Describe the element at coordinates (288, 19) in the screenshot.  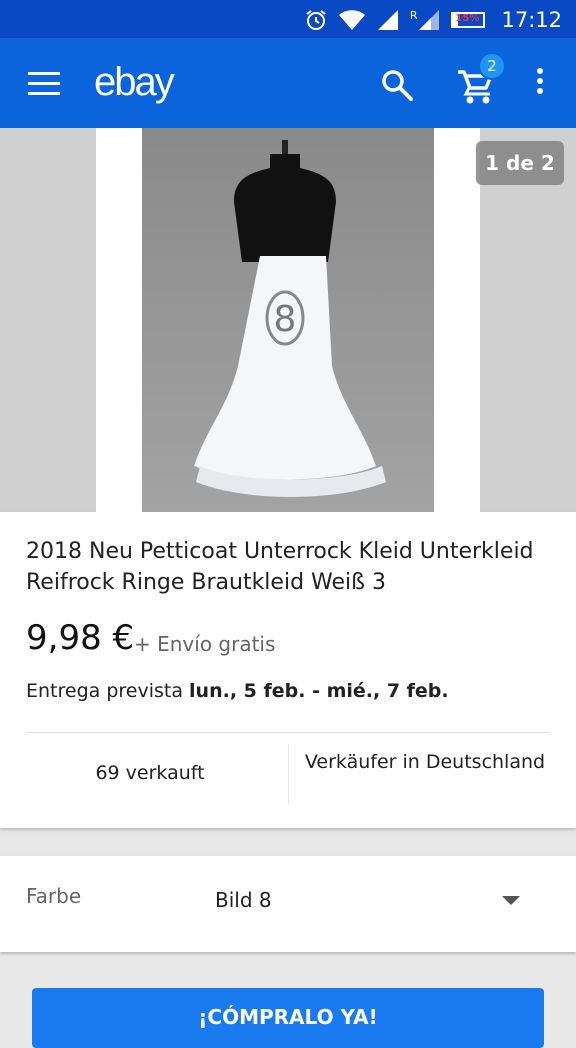
I see `status-bar: R 15% 17:12` at that location.